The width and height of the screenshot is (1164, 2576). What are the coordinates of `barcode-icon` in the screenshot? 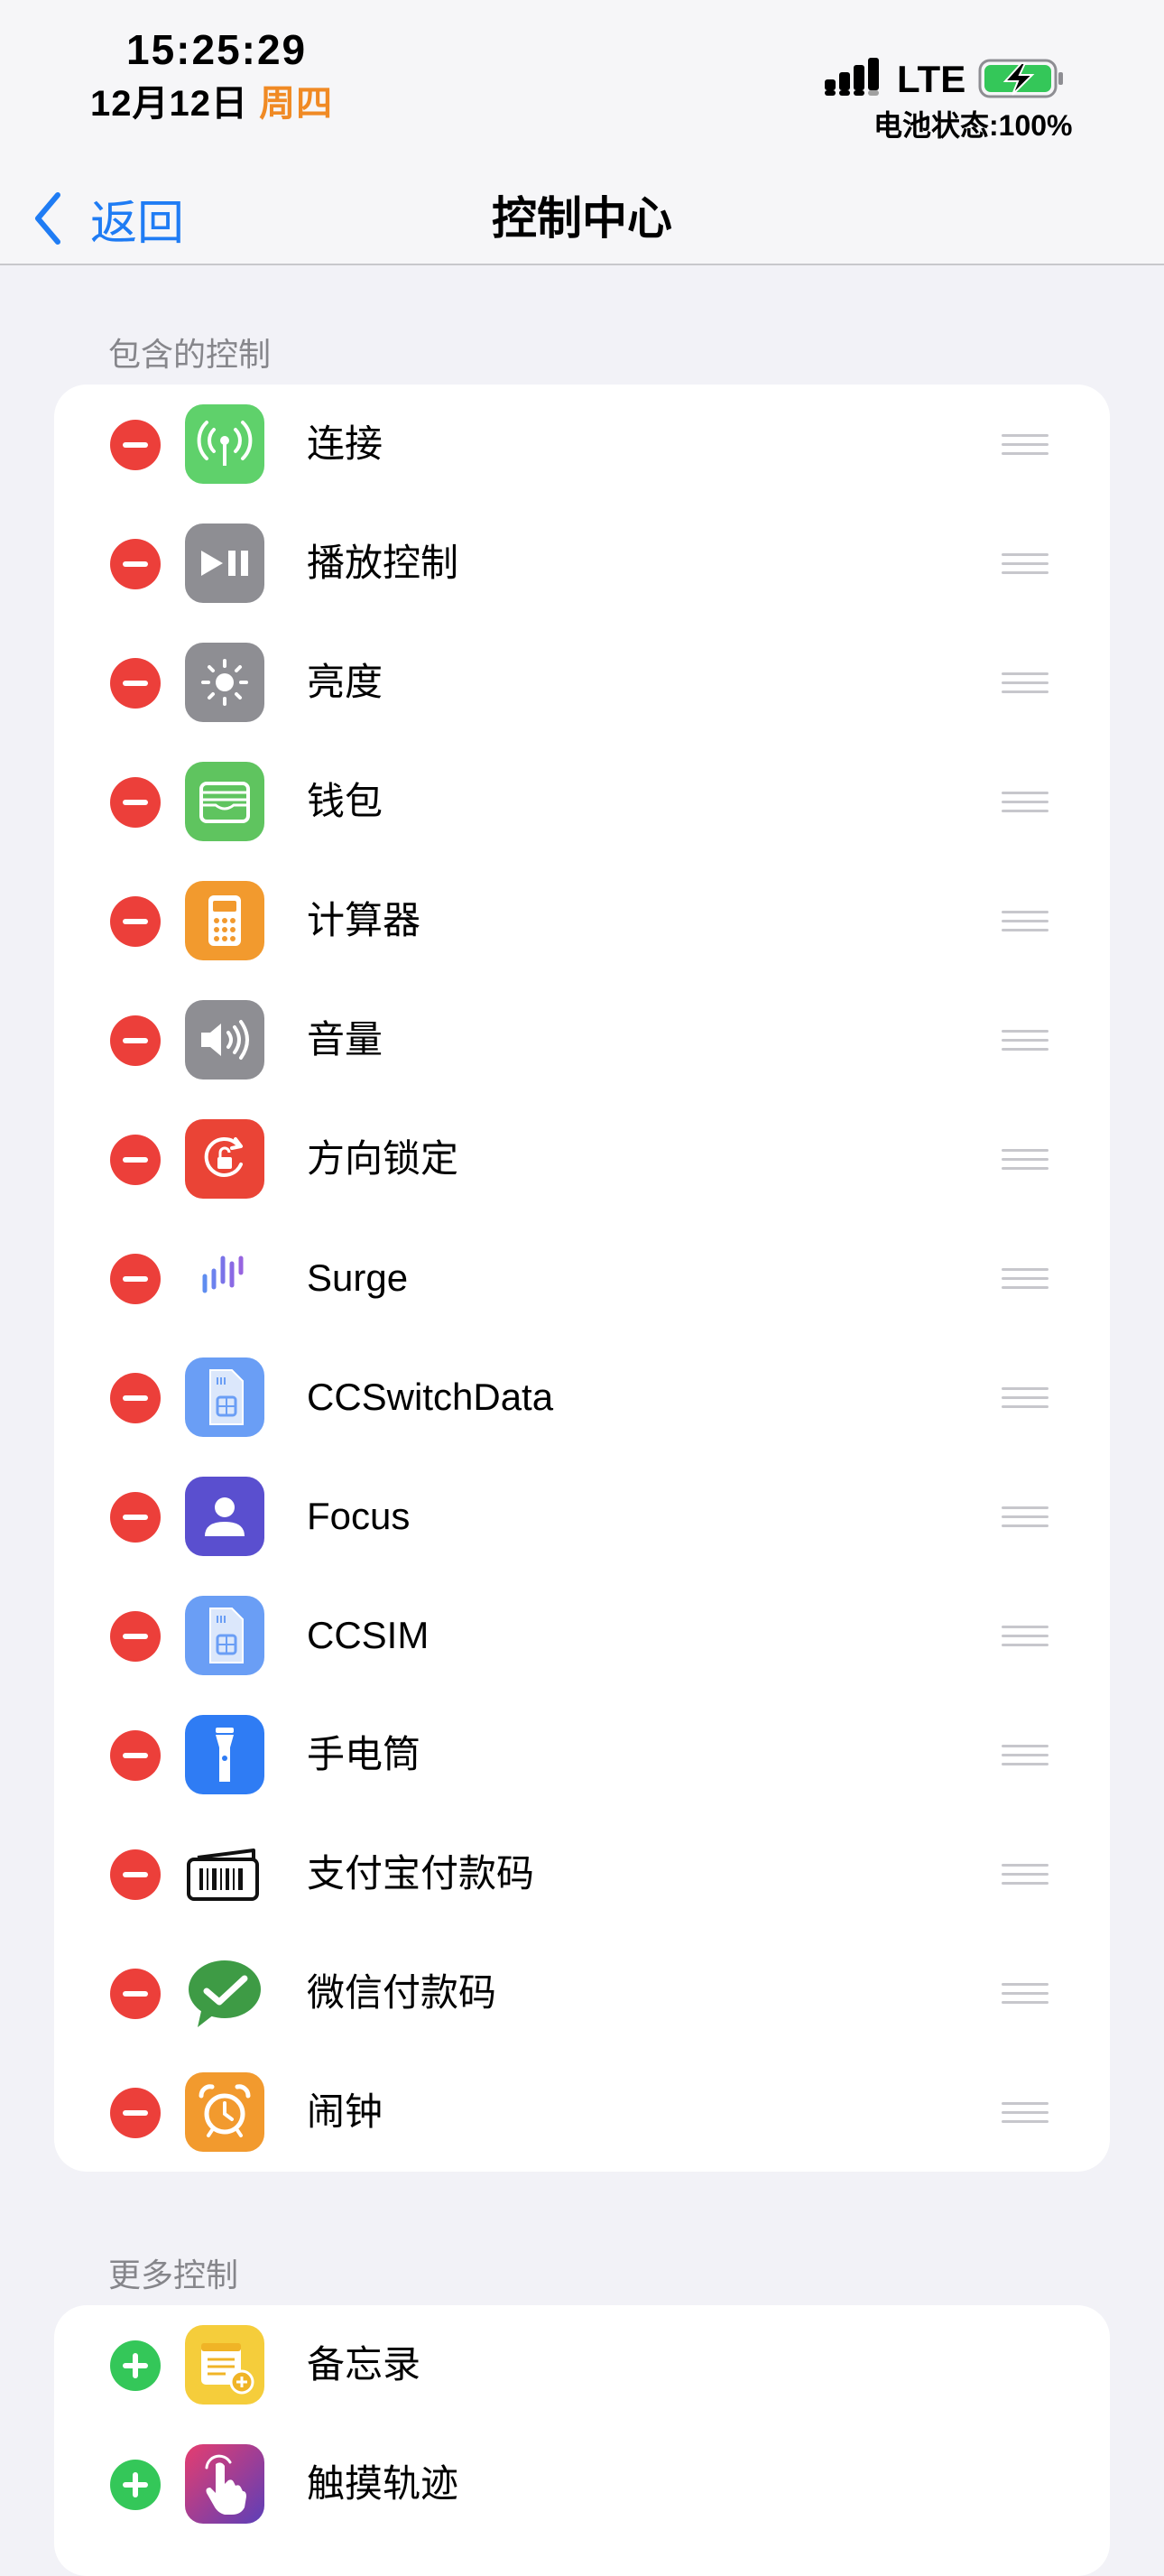 It's located at (224, 1873).